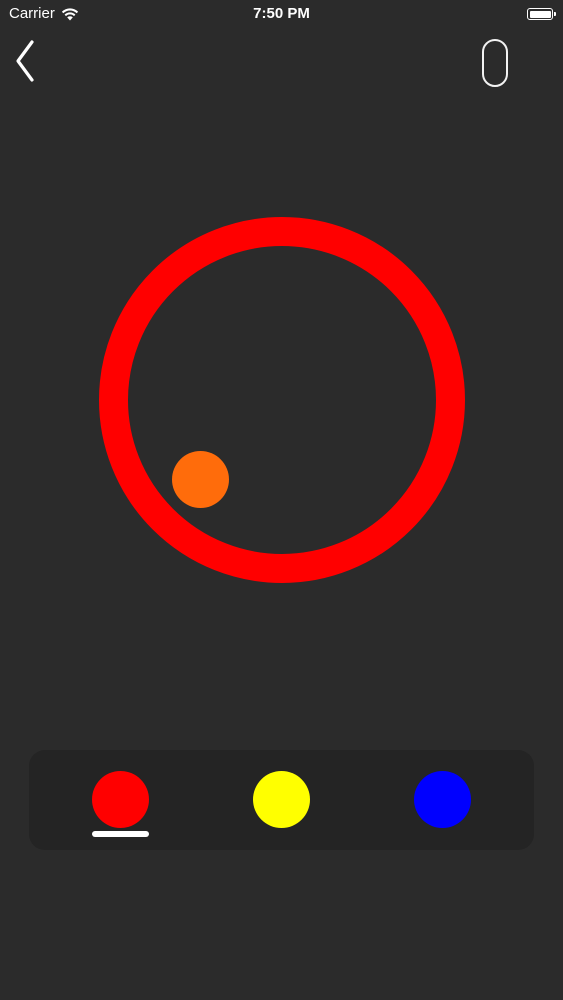  What do you see at coordinates (120, 834) in the screenshot?
I see `selected-indicator` at bounding box center [120, 834].